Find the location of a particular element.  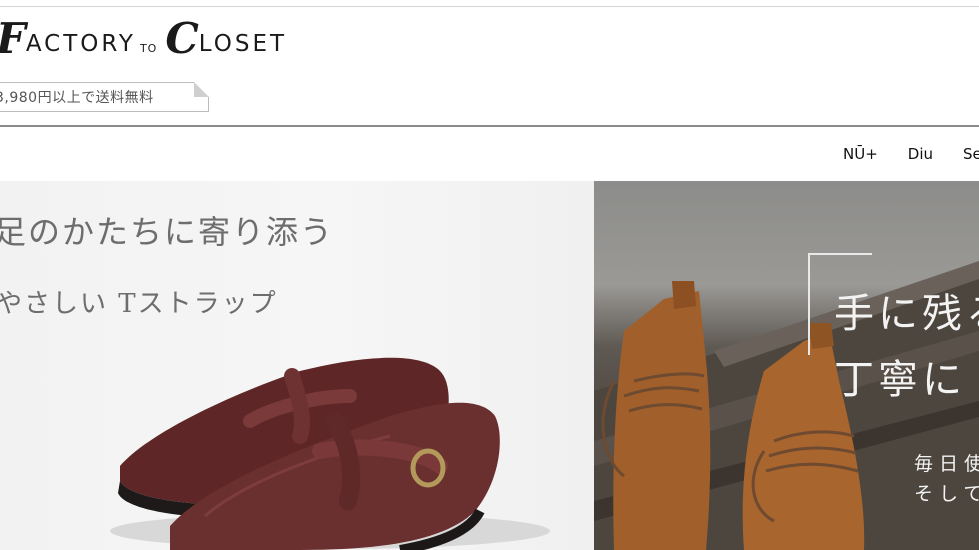

nav-item-diu: Diu is located at coordinates (920, 154).